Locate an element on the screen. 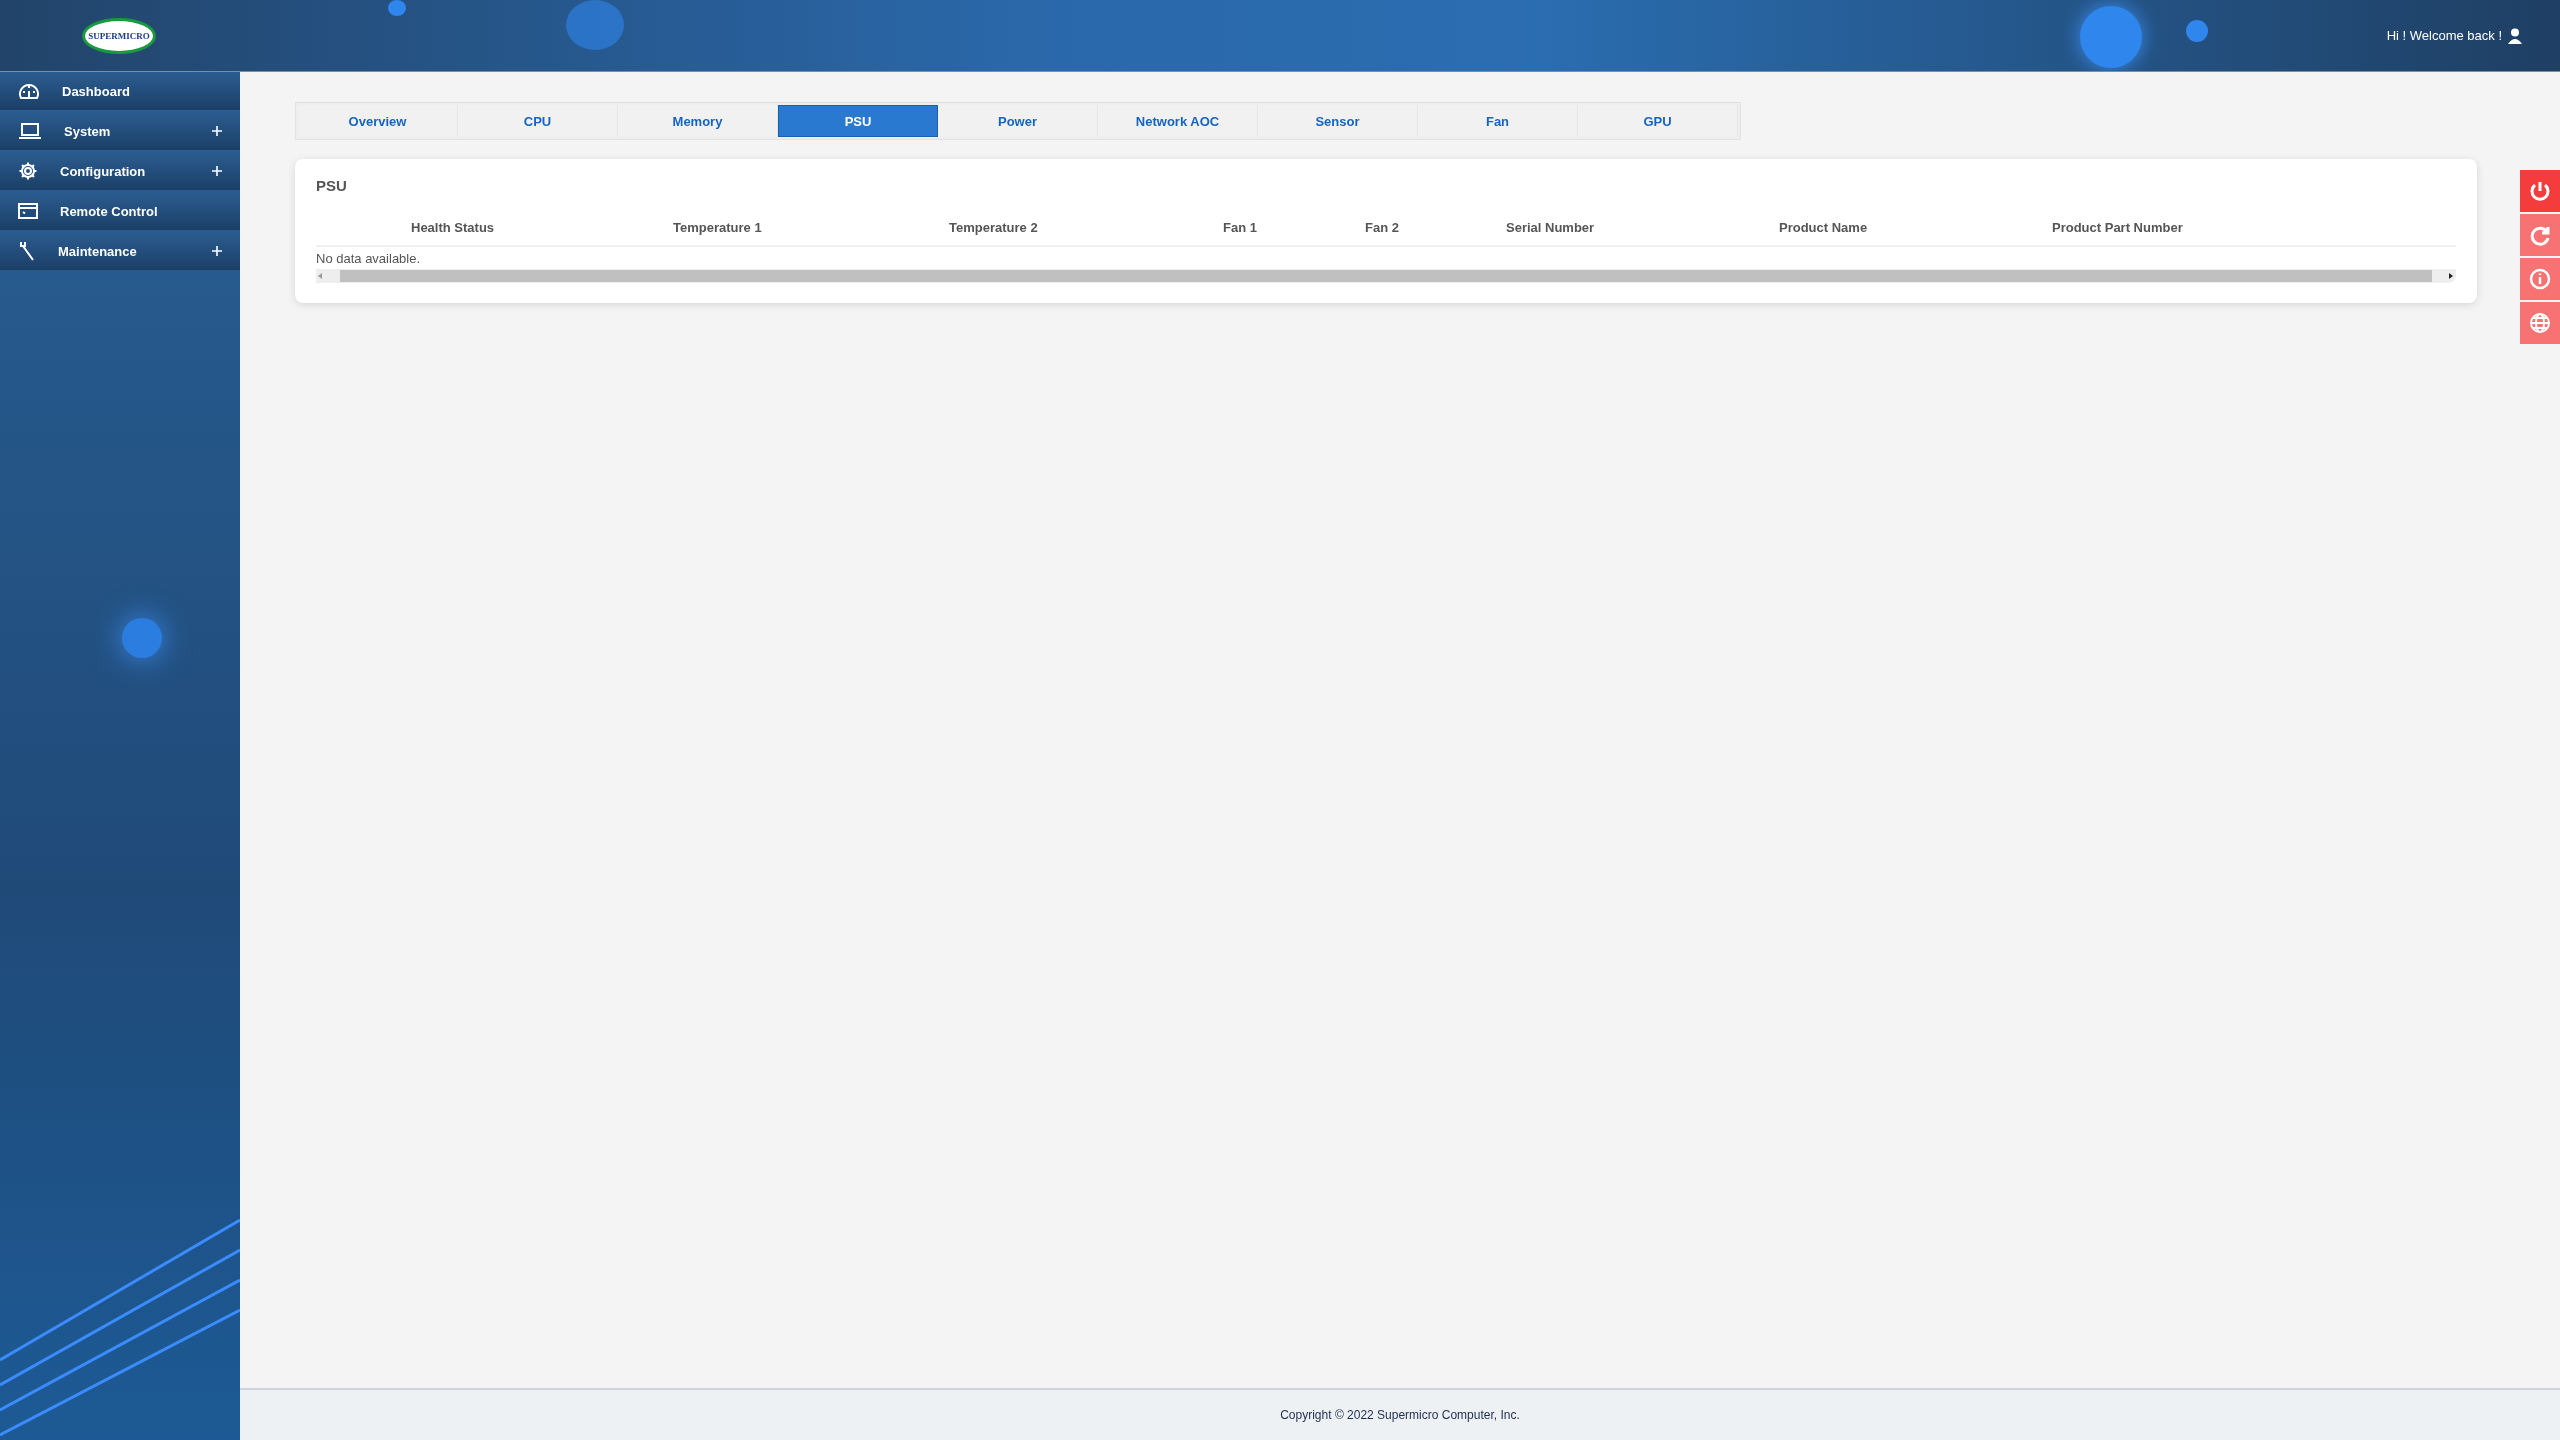 This screenshot has width=2560, height=1440. sidebar-item: Remote Control is located at coordinates (120, 211).